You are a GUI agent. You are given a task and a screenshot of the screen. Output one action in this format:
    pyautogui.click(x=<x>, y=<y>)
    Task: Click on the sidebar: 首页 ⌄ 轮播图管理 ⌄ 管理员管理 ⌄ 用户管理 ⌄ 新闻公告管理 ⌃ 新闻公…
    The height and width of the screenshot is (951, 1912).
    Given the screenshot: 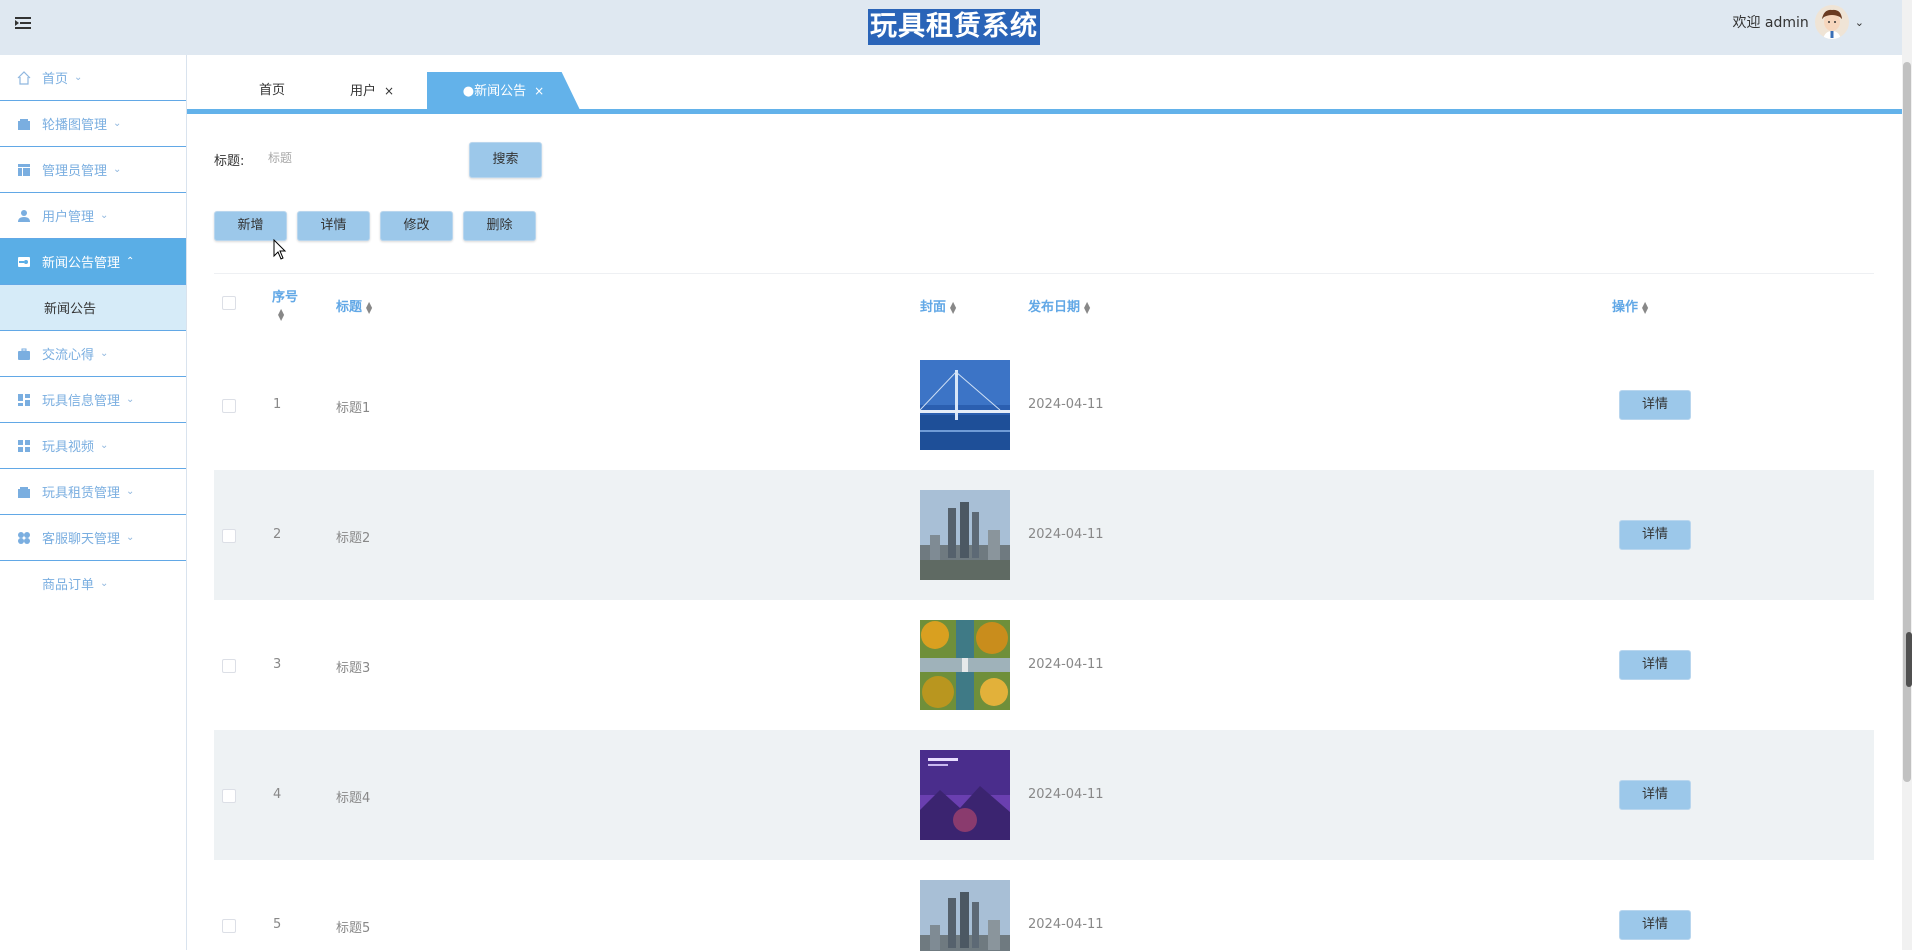 What is the action you would take?
    pyautogui.click(x=93, y=502)
    